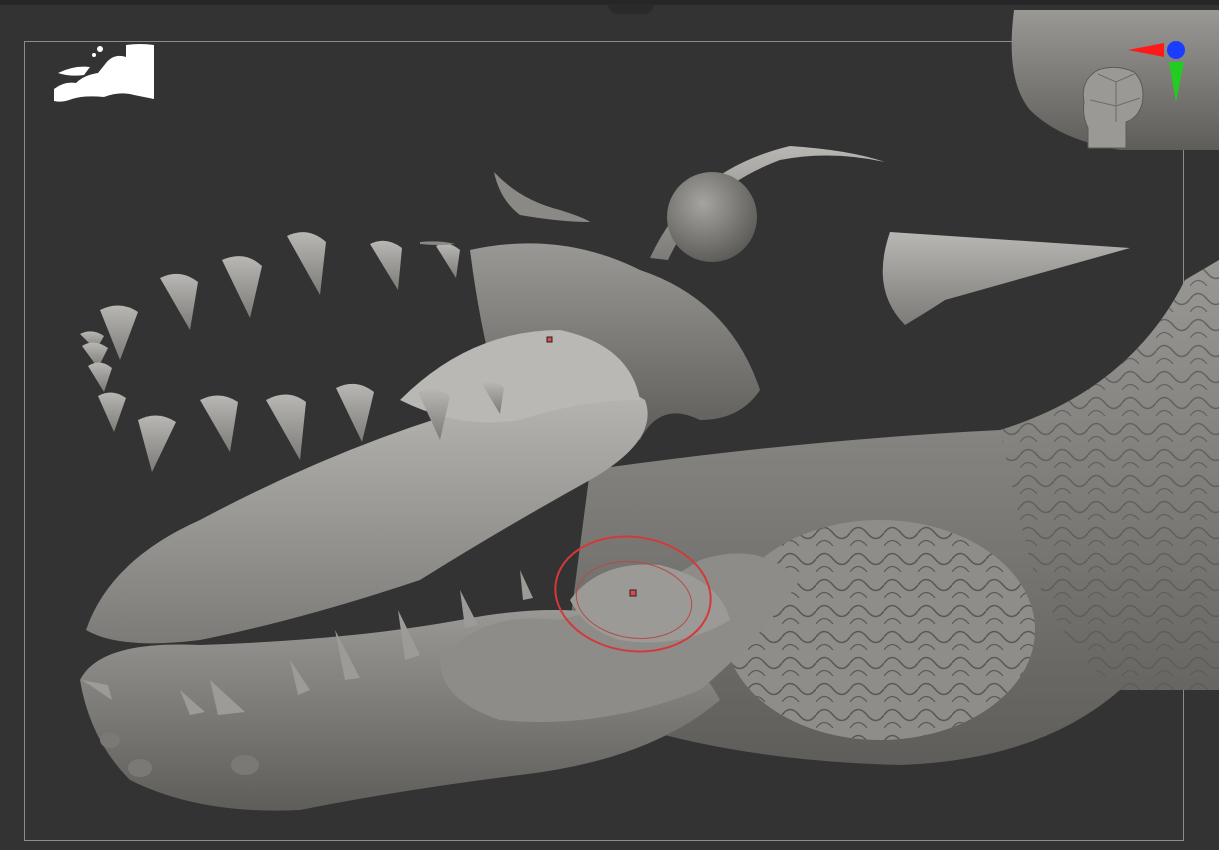  Describe the element at coordinates (1176, 50) in the screenshot. I see `gizmo-z-axis` at that location.